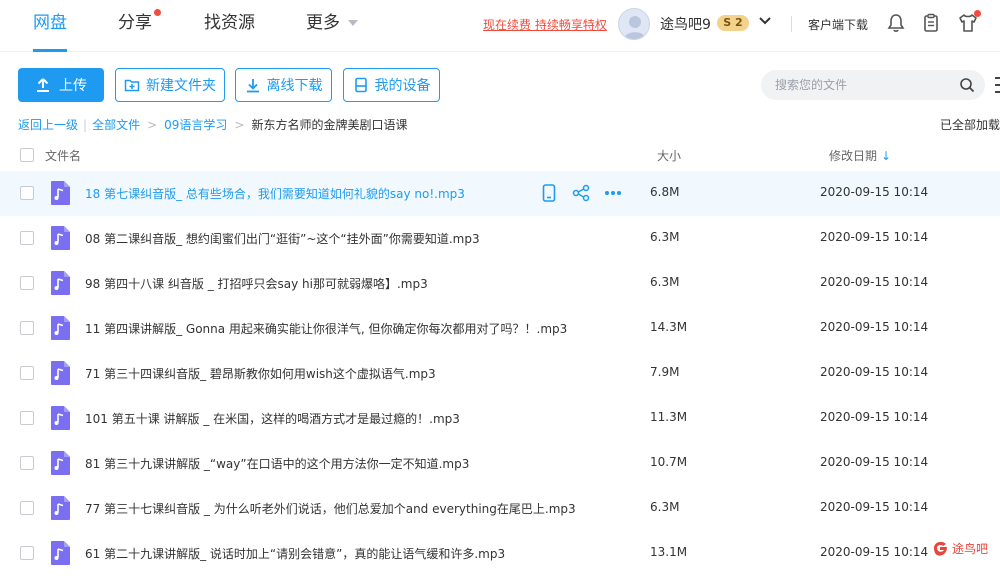 Image resolution: width=1000 pixels, height=576 pixels. What do you see at coordinates (256, 283) in the screenshot?
I see `file-name: 98 第四十八课 纠音版 _ 打招呼只会say hi那可就弱爆咯】.mp3` at bounding box center [256, 283].